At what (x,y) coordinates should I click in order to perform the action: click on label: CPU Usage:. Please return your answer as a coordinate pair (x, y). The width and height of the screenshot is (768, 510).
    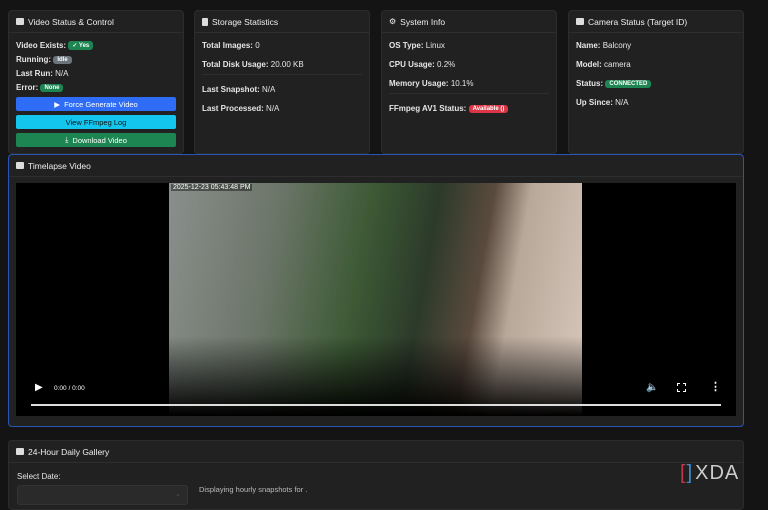
    Looking at the image, I should click on (412, 64).